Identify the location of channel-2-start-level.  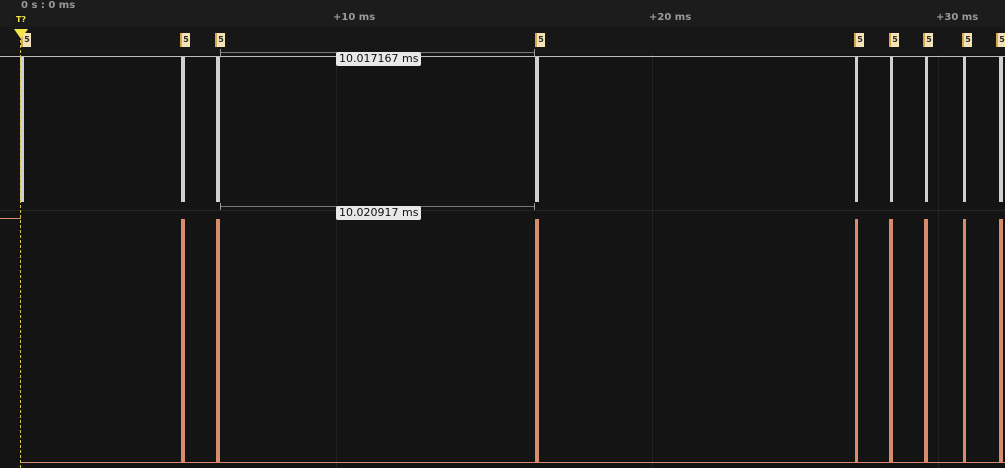
(10, 218).